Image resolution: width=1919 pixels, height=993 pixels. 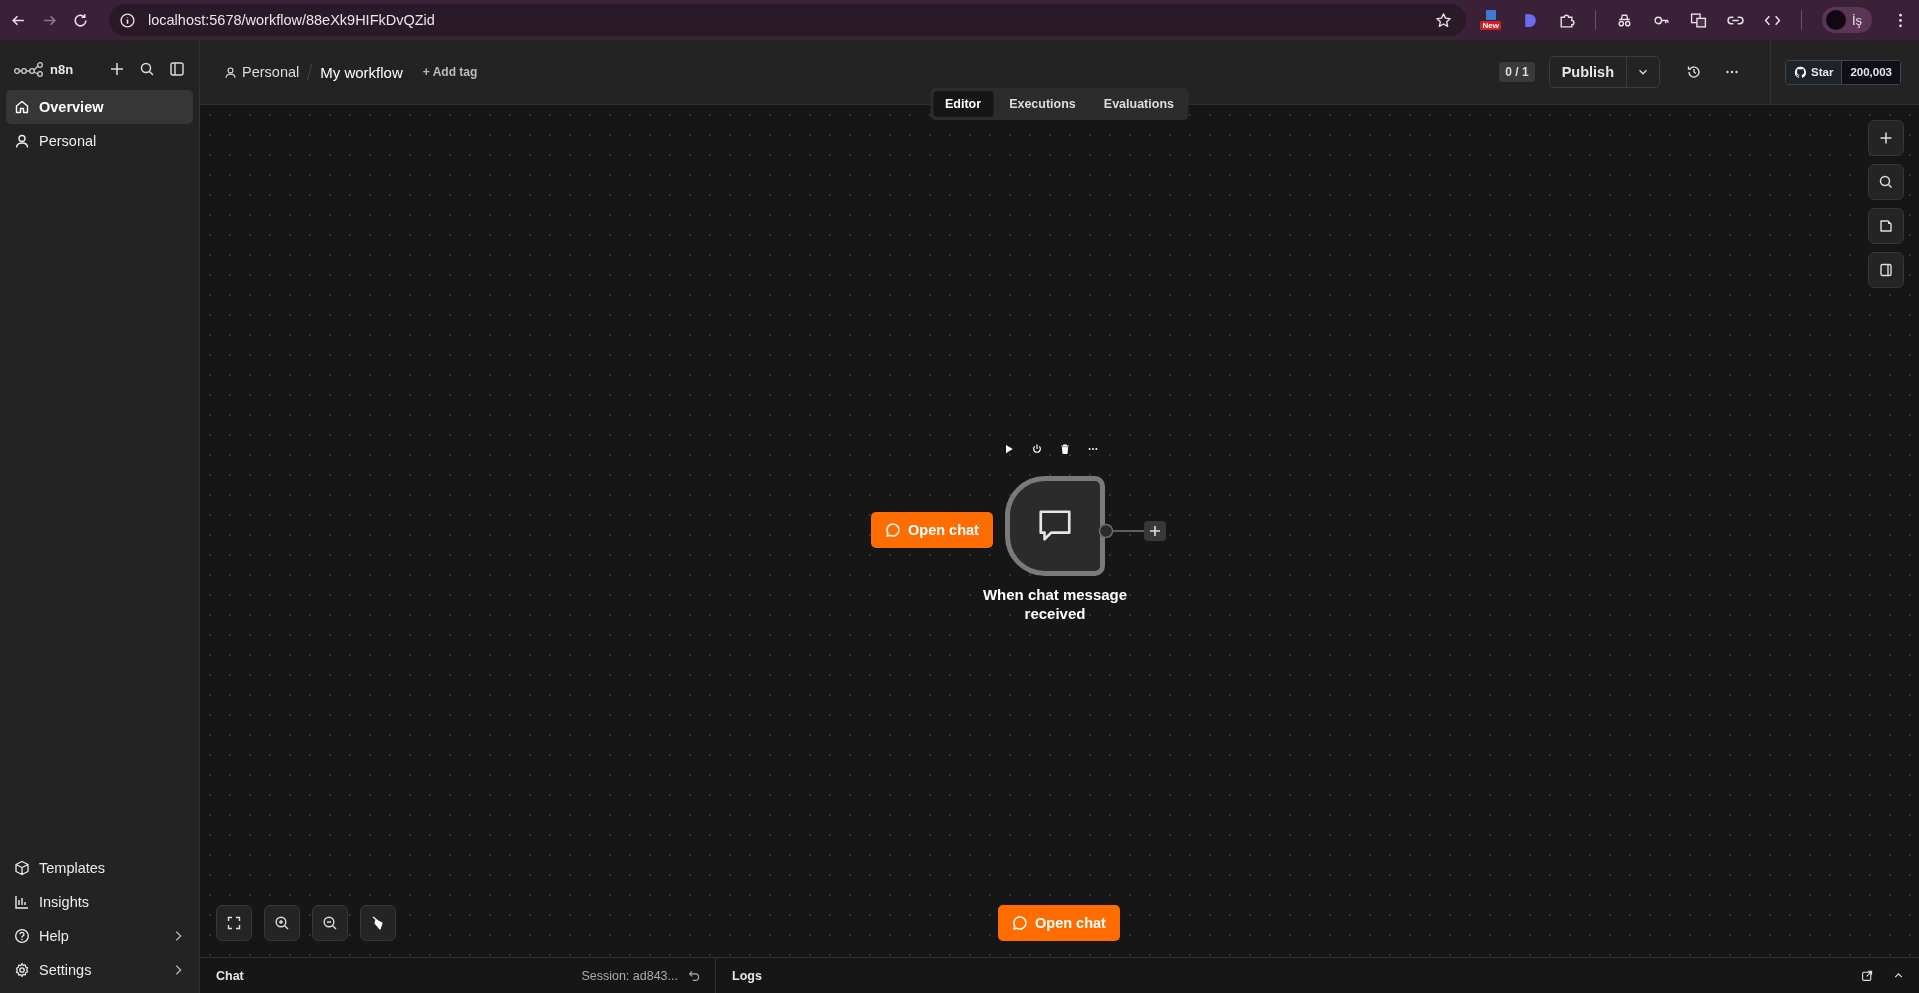 I want to click on undo-icon, so click(x=694, y=975).